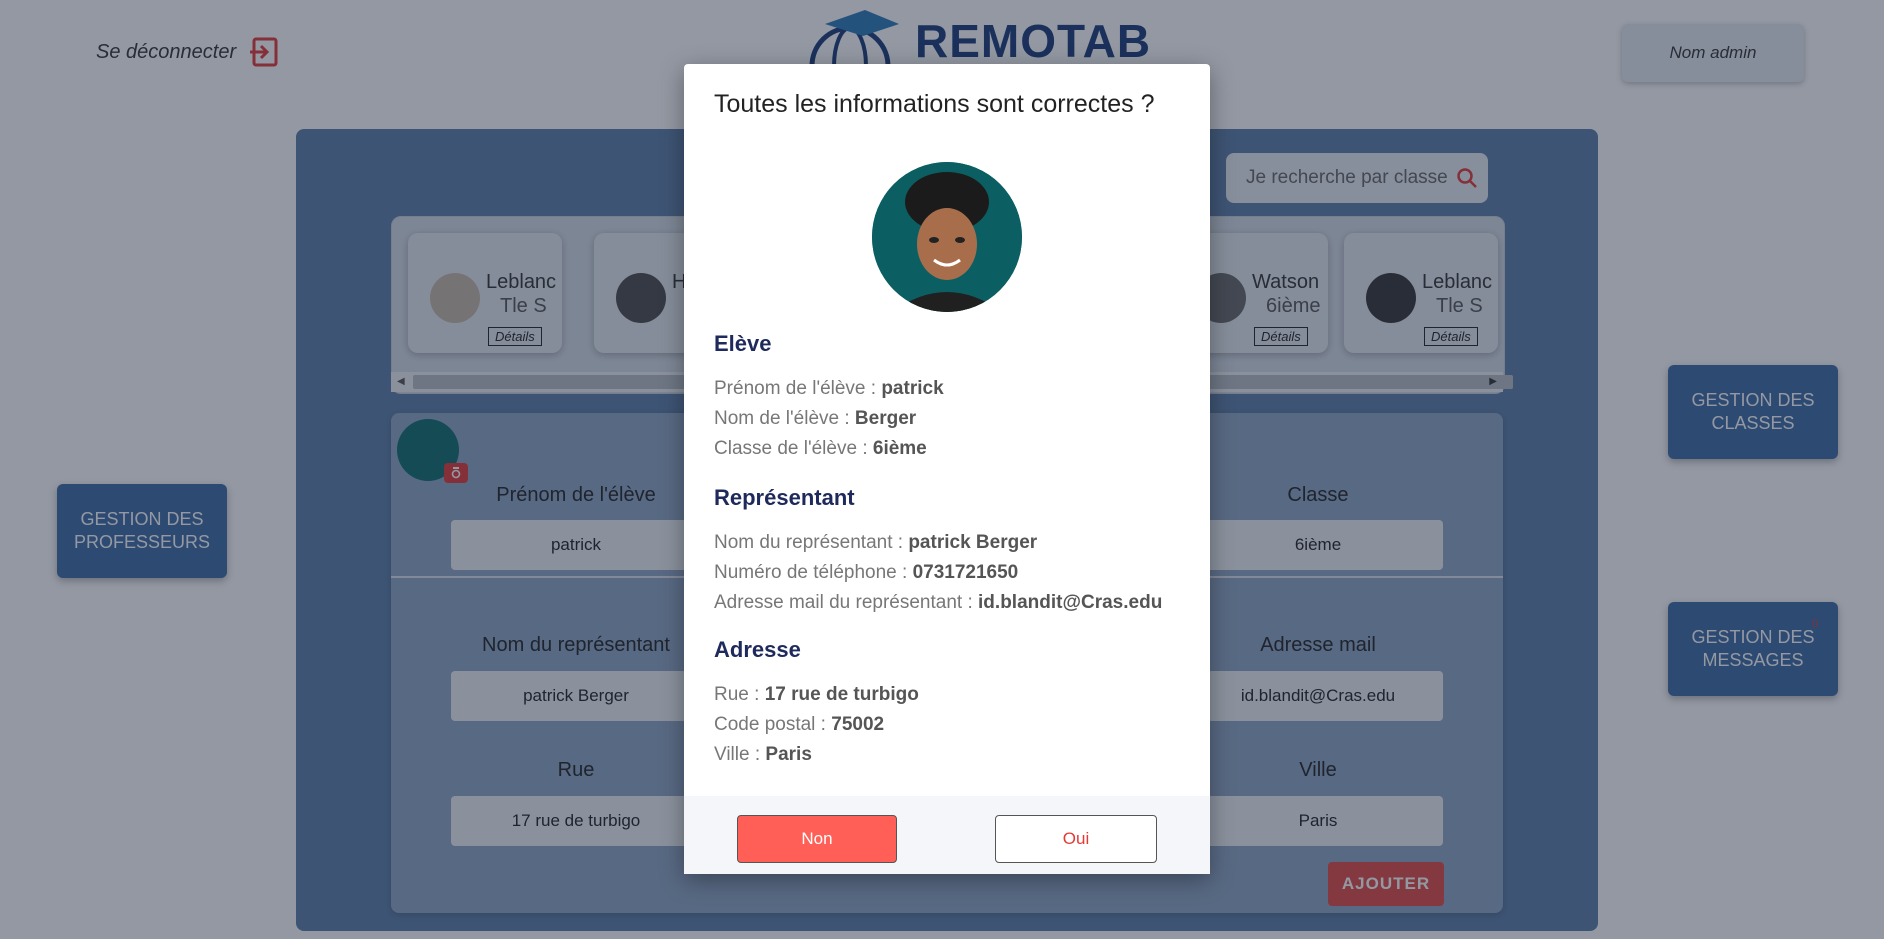 Image resolution: width=1884 pixels, height=939 pixels. What do you see at coordinates (811, 542) in the screenshot?
I see `rep-name-label: Nom du représentant :` at bounding box center [811, 542].